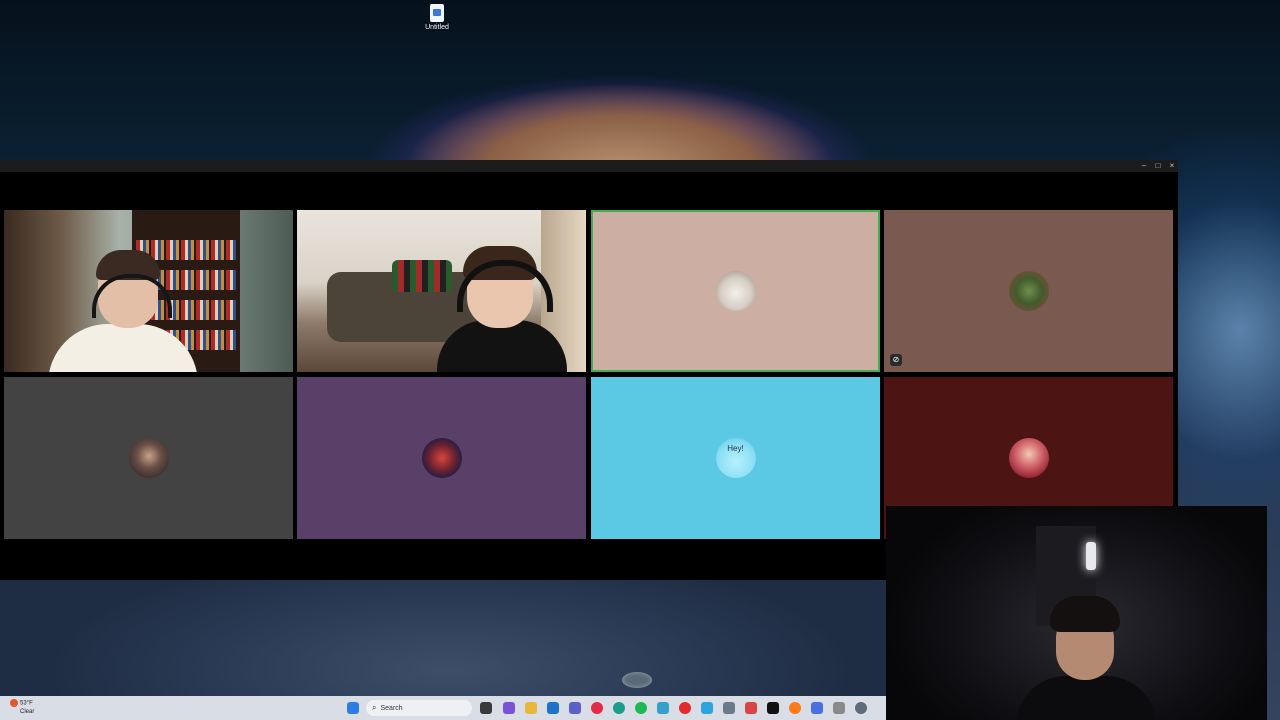 The width and height of the screenshot is (1280, 720). I want to click on weather-icon, so click(14, 703).